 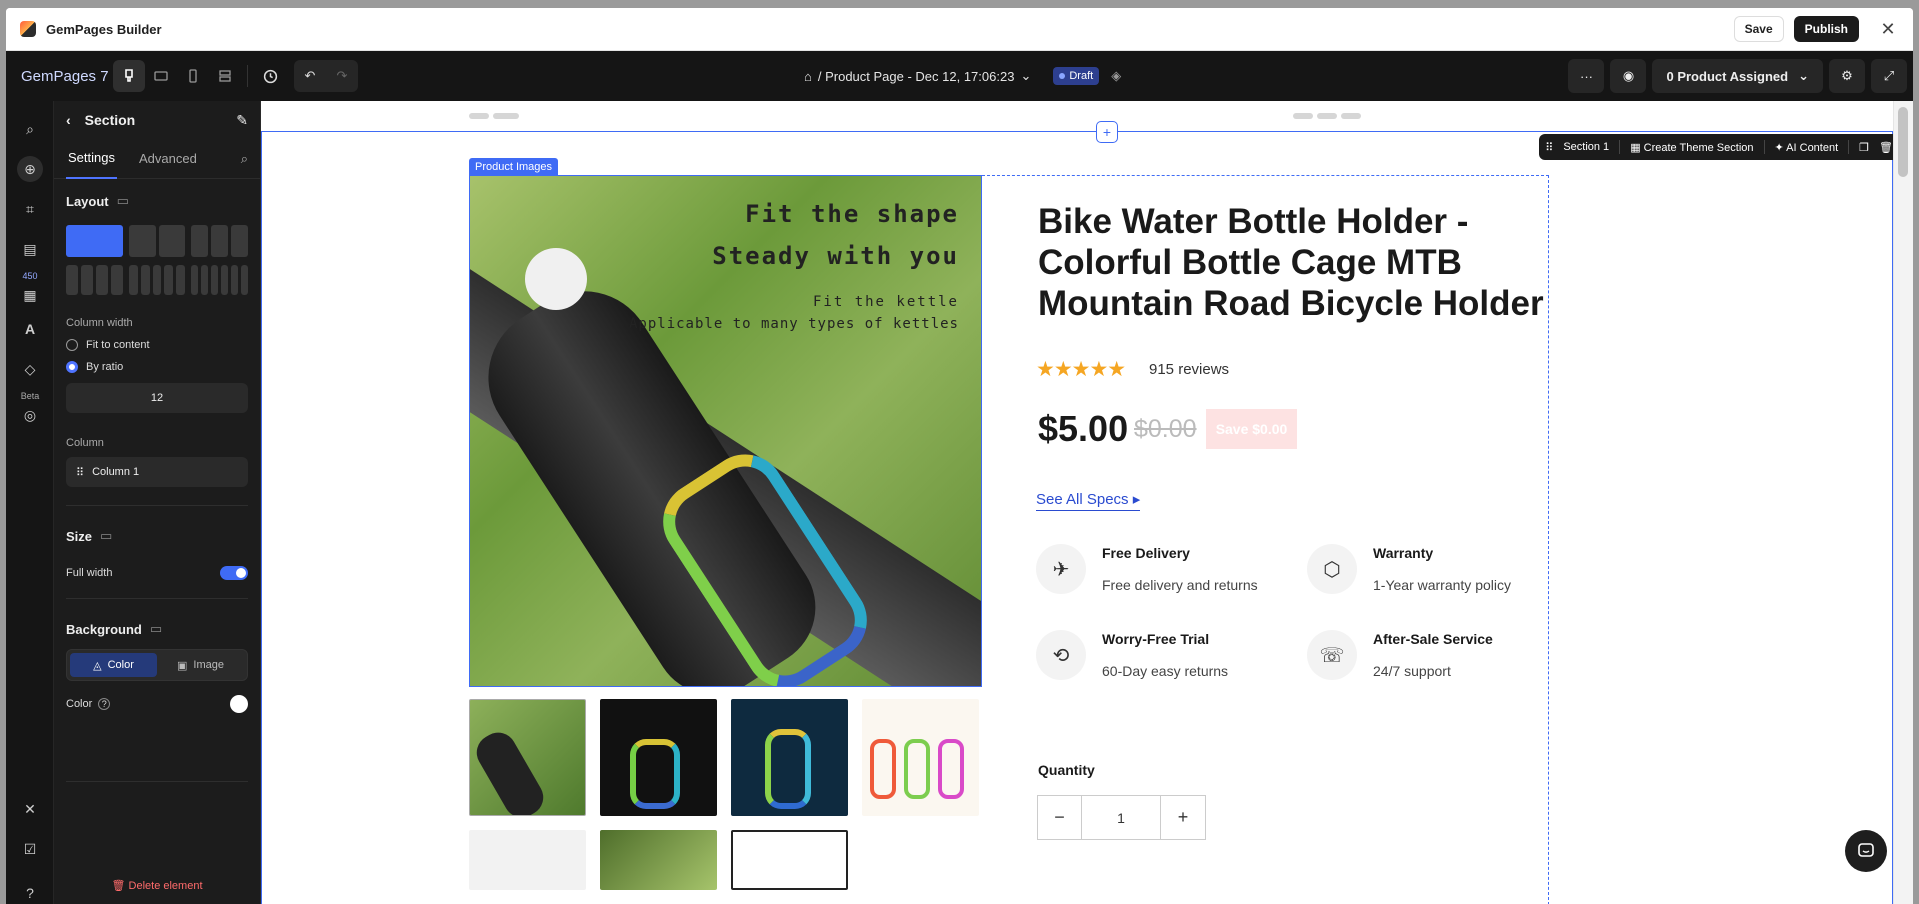 I want to click on pages-icon: ▤, so click(x=30, y=249).